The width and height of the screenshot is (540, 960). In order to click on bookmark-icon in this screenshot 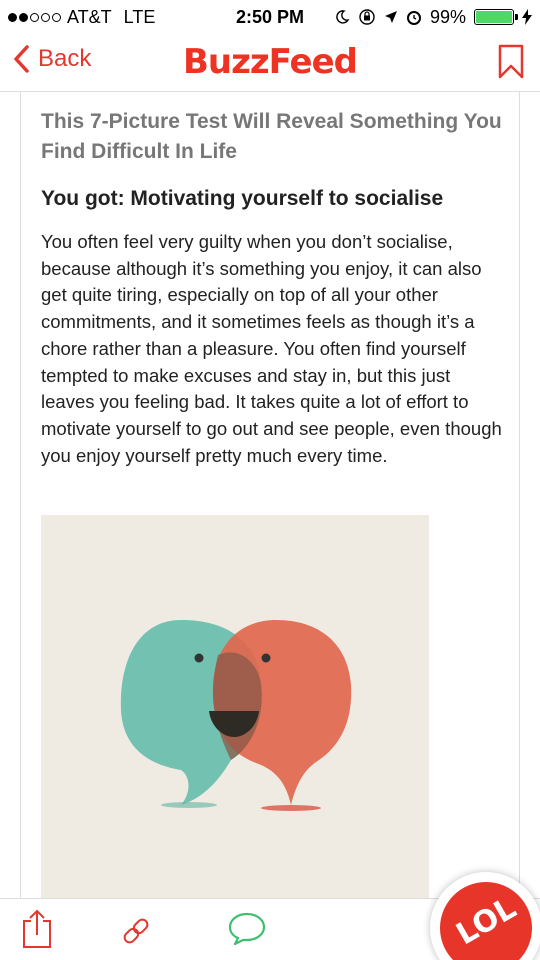, I will do `click(511, 61)`.